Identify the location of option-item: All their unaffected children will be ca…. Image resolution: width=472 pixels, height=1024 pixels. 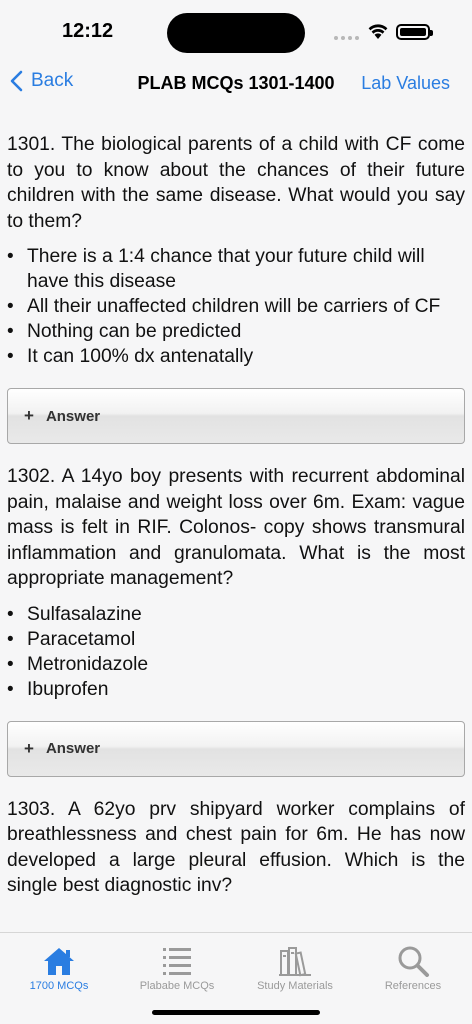
(236, 306).